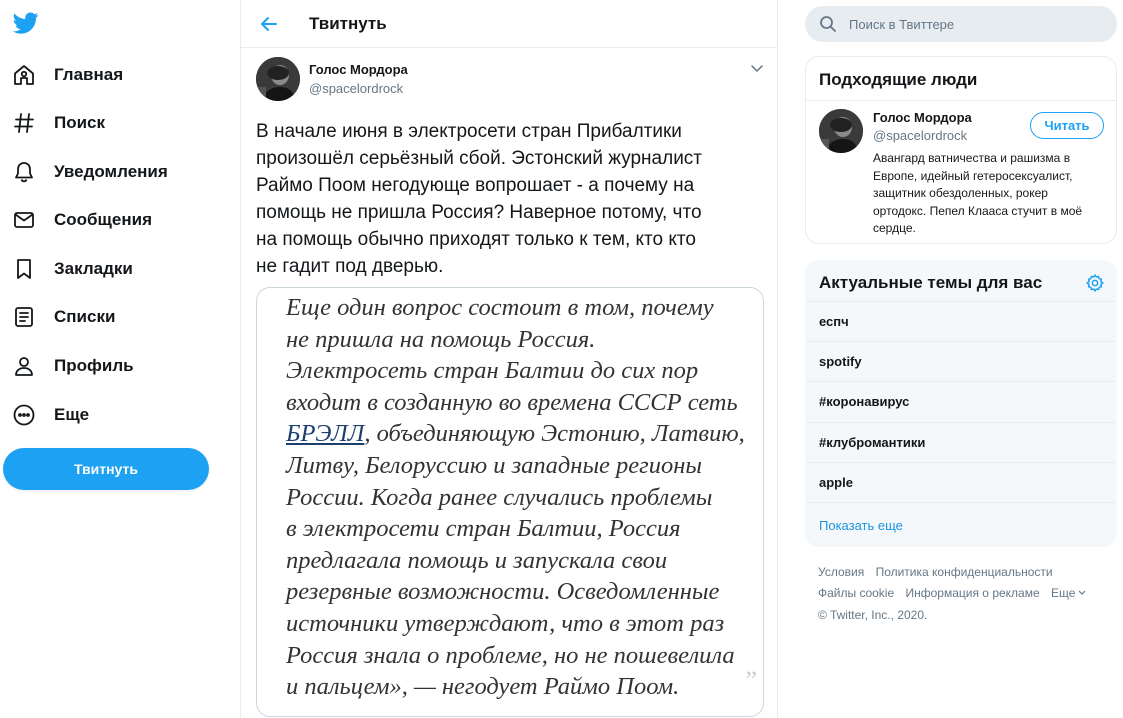 Image resolution: width=1123 pixels, height=718 pixels. What do you see at coordinates (974, 24) in the screenshot?
I see `search-input` at bounding box center [974, 24].